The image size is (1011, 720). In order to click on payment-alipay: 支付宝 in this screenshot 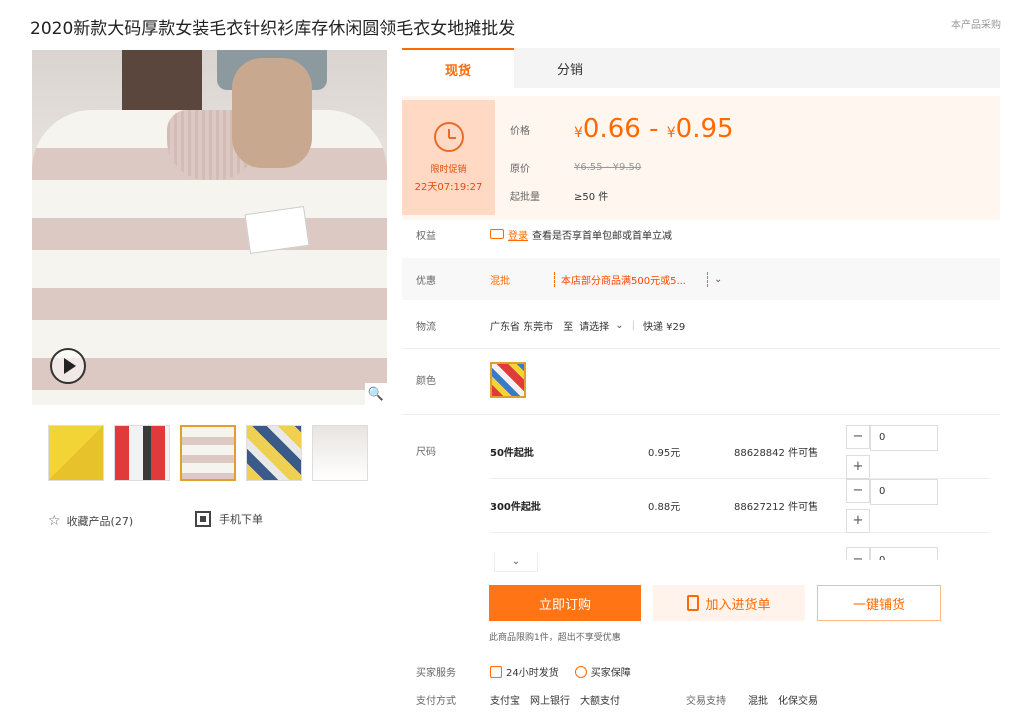, I will do `click(505, 701)`.